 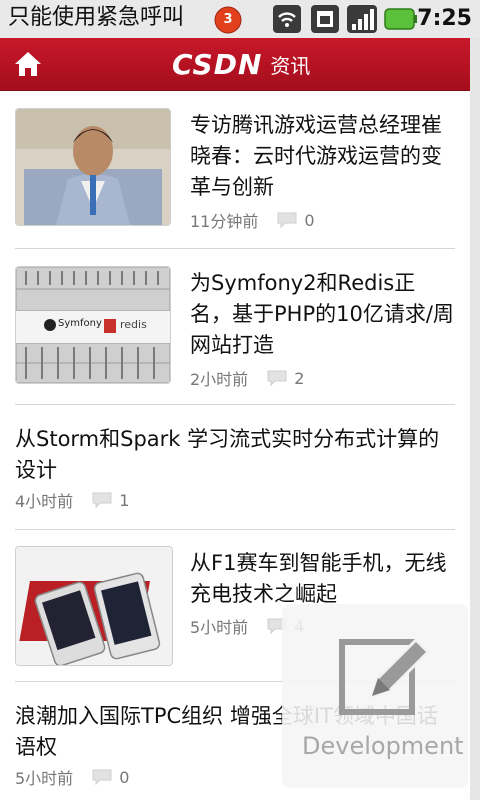 What do you see at coordinates (235, 455) in the screenshot?
I see `article-title: 从Storm和Spark 学习流式实时分布式计算的设计` at bounding box center [235, 455].